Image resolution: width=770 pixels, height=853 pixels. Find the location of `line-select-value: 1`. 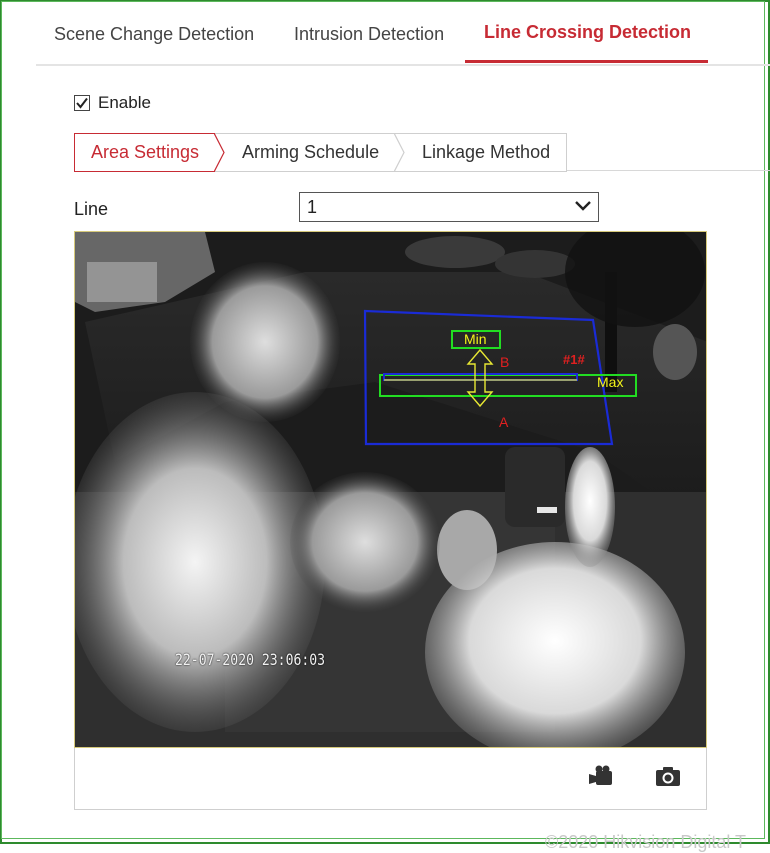

line-select-value: 1 is located at coordinates (312, 207).